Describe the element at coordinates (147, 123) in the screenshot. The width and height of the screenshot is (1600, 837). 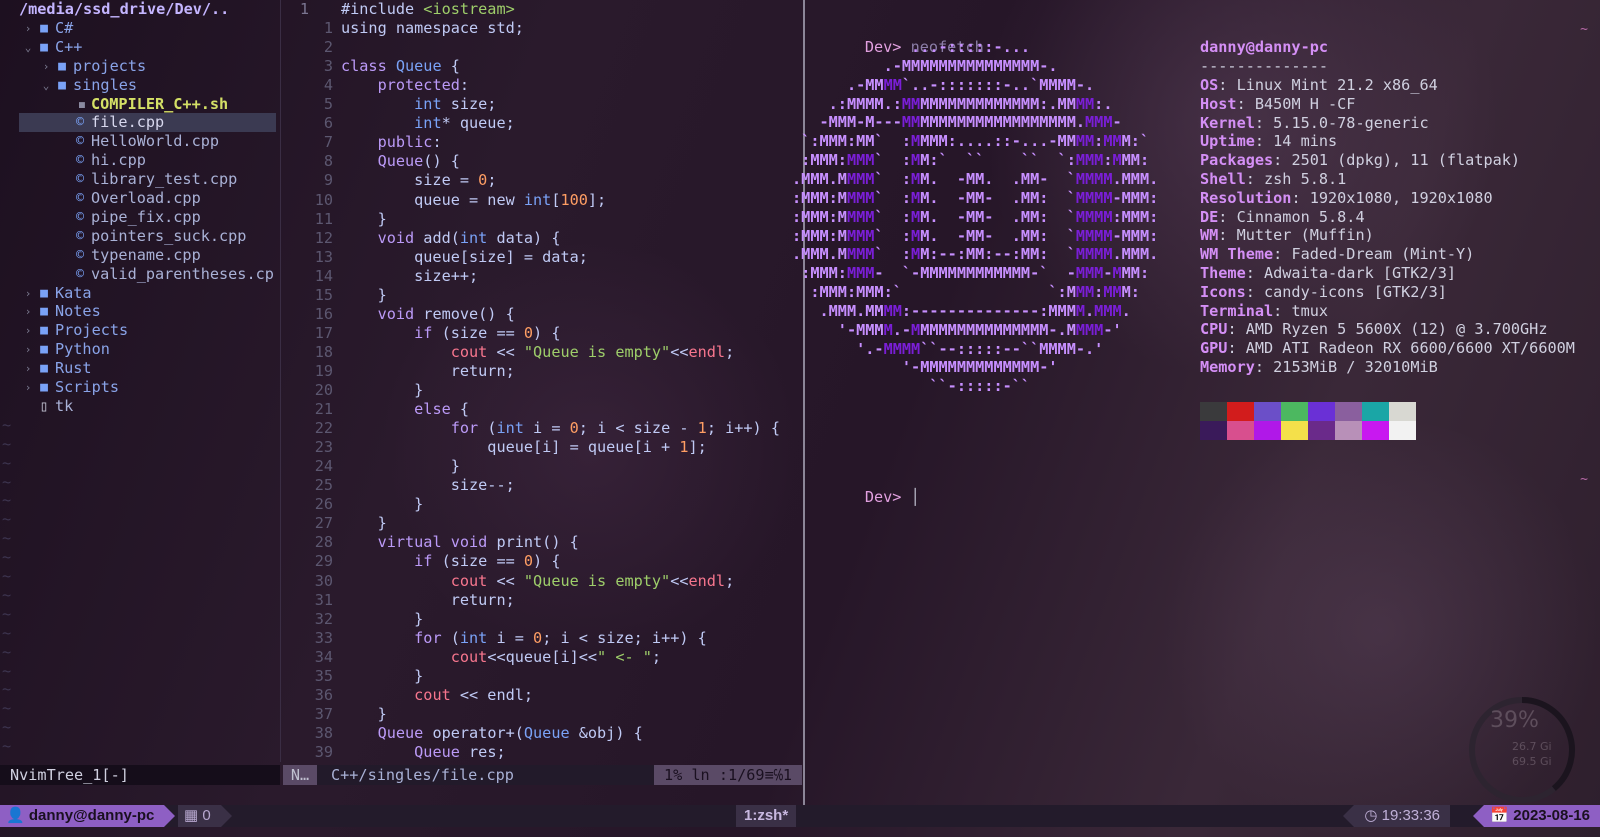
I see `tree-file: © file.cpp` at that location.